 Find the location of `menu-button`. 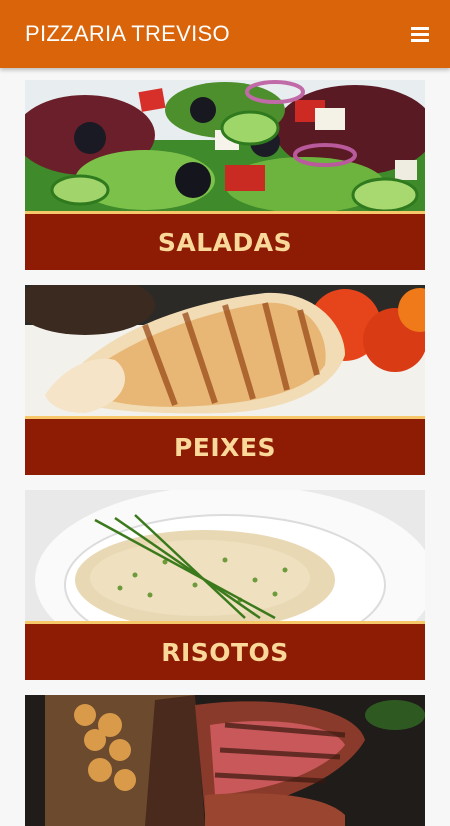

menu-button is located at coordinates (420, 34).